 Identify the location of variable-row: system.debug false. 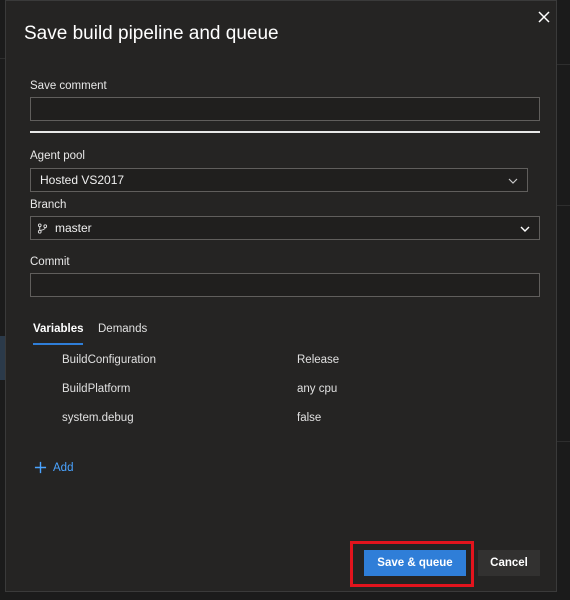
(297, 422).